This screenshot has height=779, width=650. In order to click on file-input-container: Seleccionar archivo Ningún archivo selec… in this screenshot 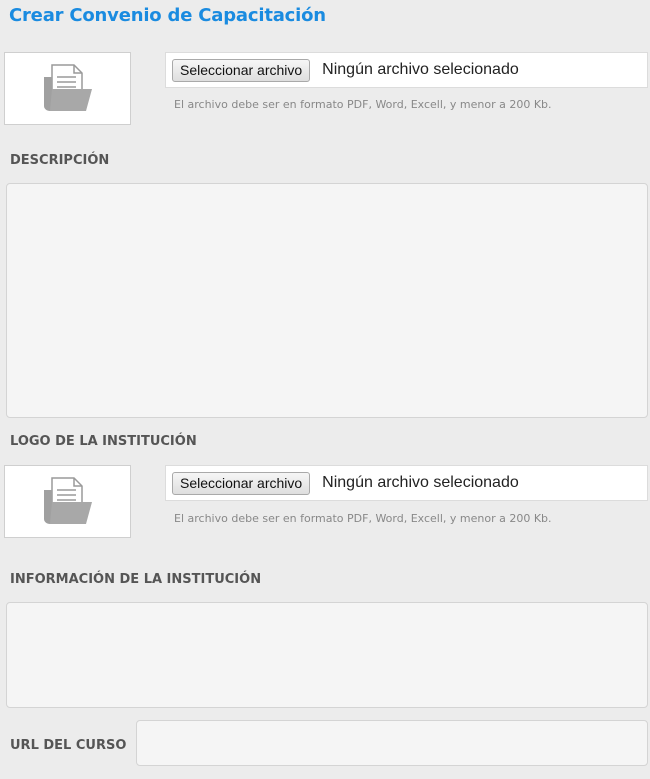, I will do `click(406, 70)`.